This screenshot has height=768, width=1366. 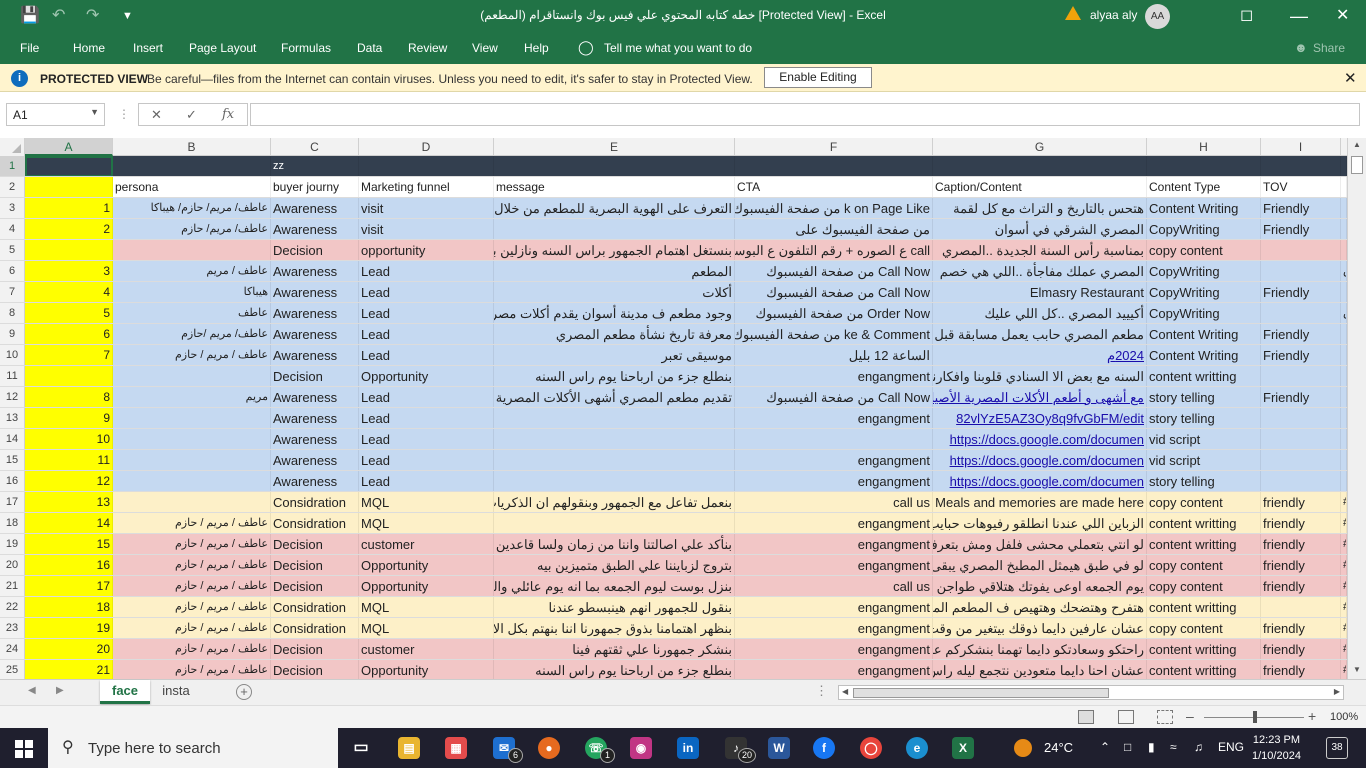 What do you see at coordinates (834, 502) in the screenshot?
I see `cell-f-17: call us` at bounding box center [834, 502].